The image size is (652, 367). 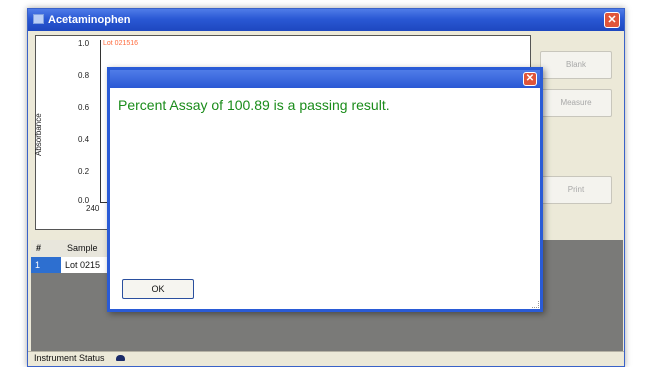 What do you see at coordinates (84, 139) in the screenshot?
I see `y-tick: 0.4` at bounding box center [84, 139].